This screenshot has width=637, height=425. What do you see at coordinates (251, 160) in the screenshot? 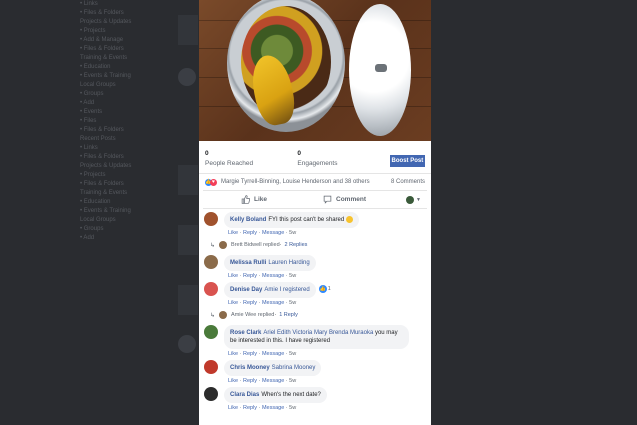
I see `people-reached-stat: 0 People Reached` at bounding box center [251, 160].